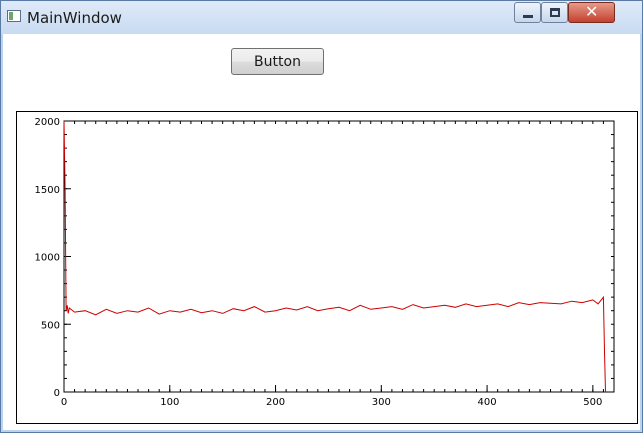 This screenshot has height=433, width=643. Describe the element at coordinates (64, 402) in the screenshot. I see `x-tick-label: 0` at that location.